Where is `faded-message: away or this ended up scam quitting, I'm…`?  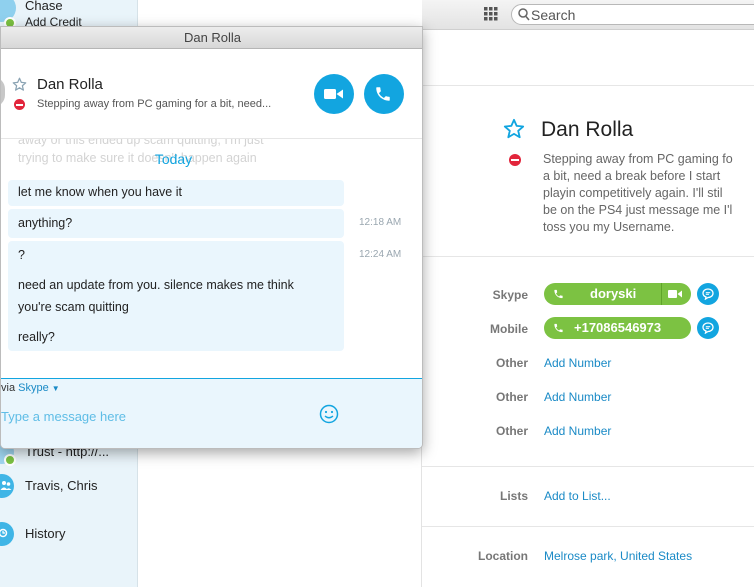
faded-message: away or this ended up scam quitting, I'm… is located at coordinates (141, 143).